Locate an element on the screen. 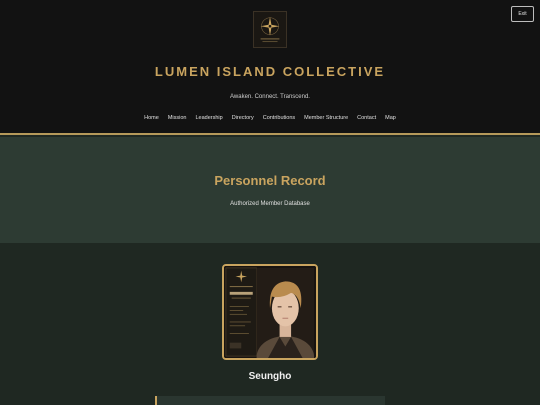 This screenshot has height=405, width=540. nav-item-leadership: Leadership is located at coordinates (208, 118).